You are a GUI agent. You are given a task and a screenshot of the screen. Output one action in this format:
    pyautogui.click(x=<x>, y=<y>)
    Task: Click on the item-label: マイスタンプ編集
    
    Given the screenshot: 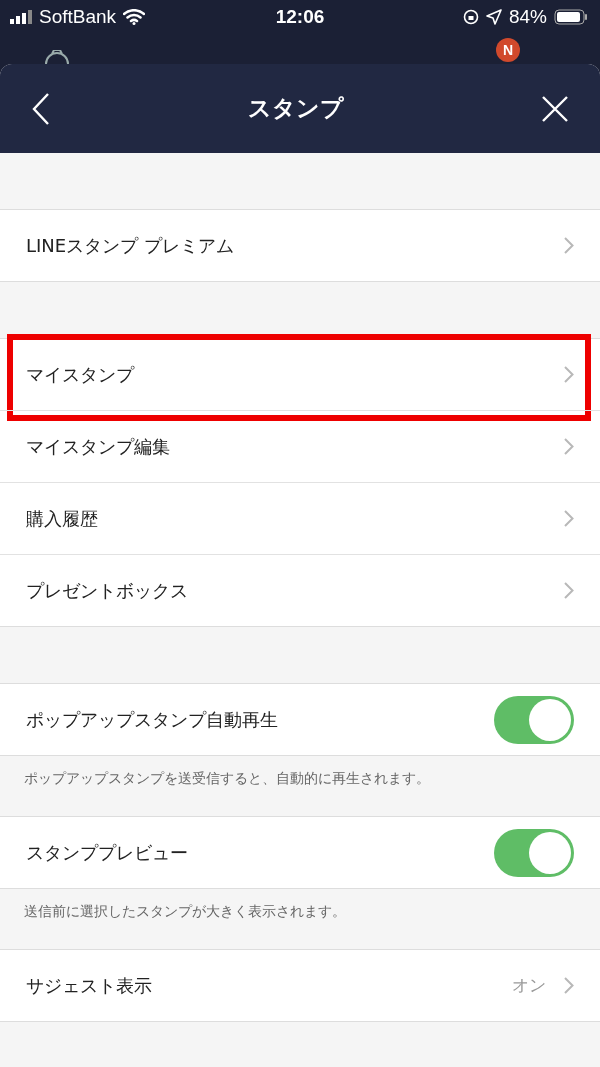 What is the action you would take?
    pyautogui.click(x=98, y=446)
    